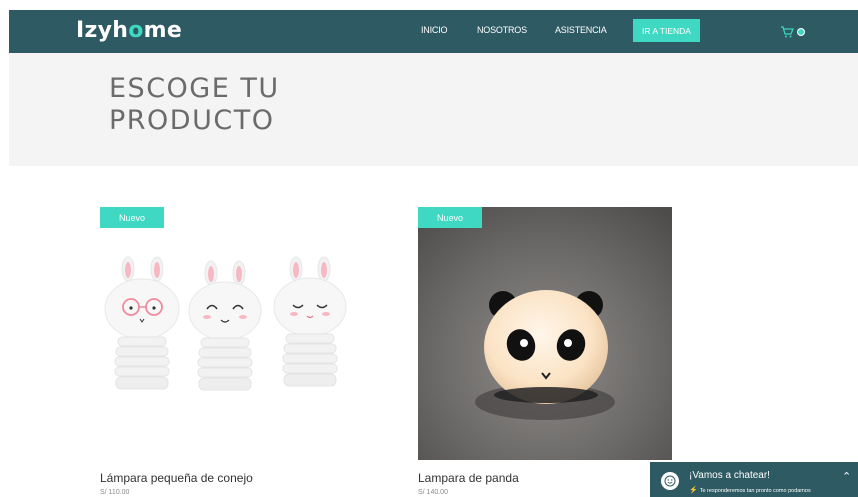 Image resolution: width=858 pixels, height=497 pixels. I want to click on cart-button, so click(795, 32).